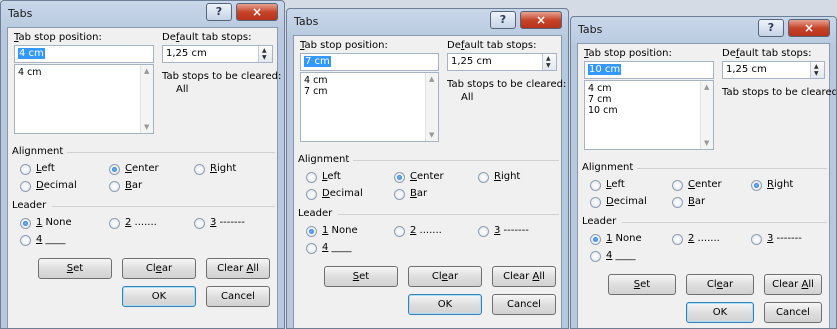  What do you see at coordinates (369, 62) in the screenshot?
I see `tab-stop-position-input: 7 cm` at bounding box center [369, 62].